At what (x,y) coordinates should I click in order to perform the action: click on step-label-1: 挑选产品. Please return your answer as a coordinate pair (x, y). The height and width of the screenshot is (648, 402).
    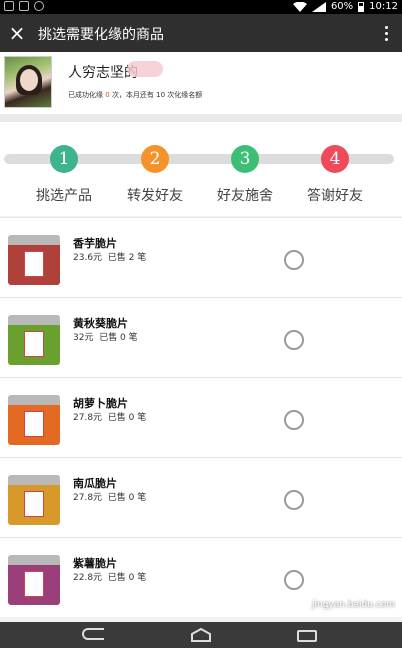
    Looking at the image, I should click on (64, 196).